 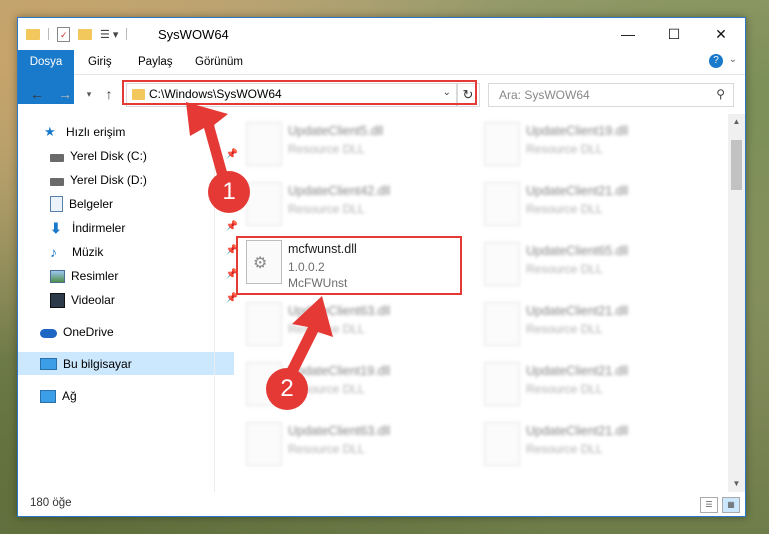 What do you see at coordinates (48, 396) in the screenshot?
I see `network-icon` at bounding box center [48, 396].